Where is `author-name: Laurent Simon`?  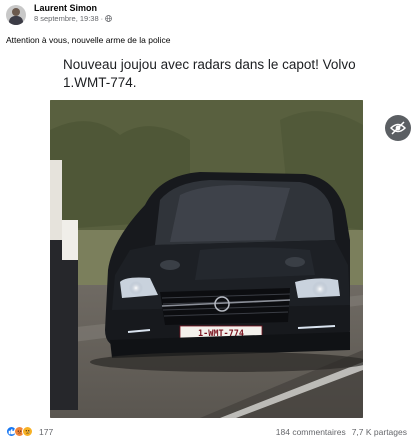
author-name: Laurent Simon is located at coordinates (73, 8).